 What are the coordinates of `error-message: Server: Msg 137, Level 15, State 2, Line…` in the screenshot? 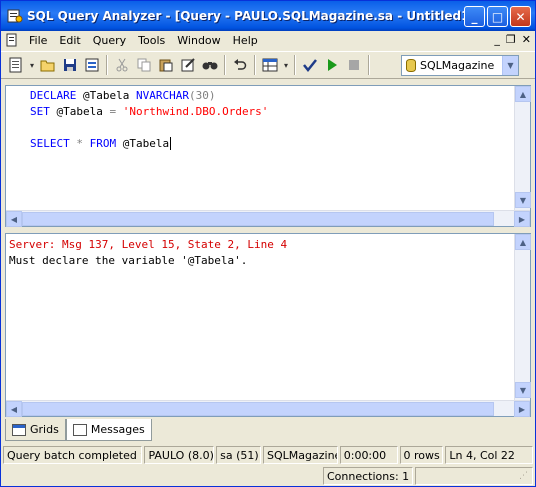 It's located at (148, 244).